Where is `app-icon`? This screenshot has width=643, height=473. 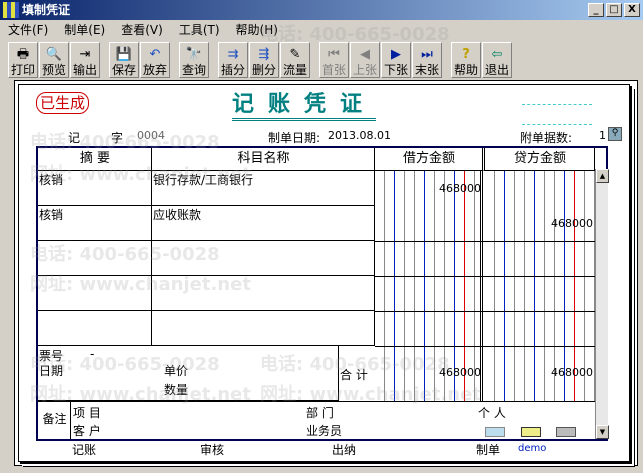
app-icon is located at coordinates (11, 10).